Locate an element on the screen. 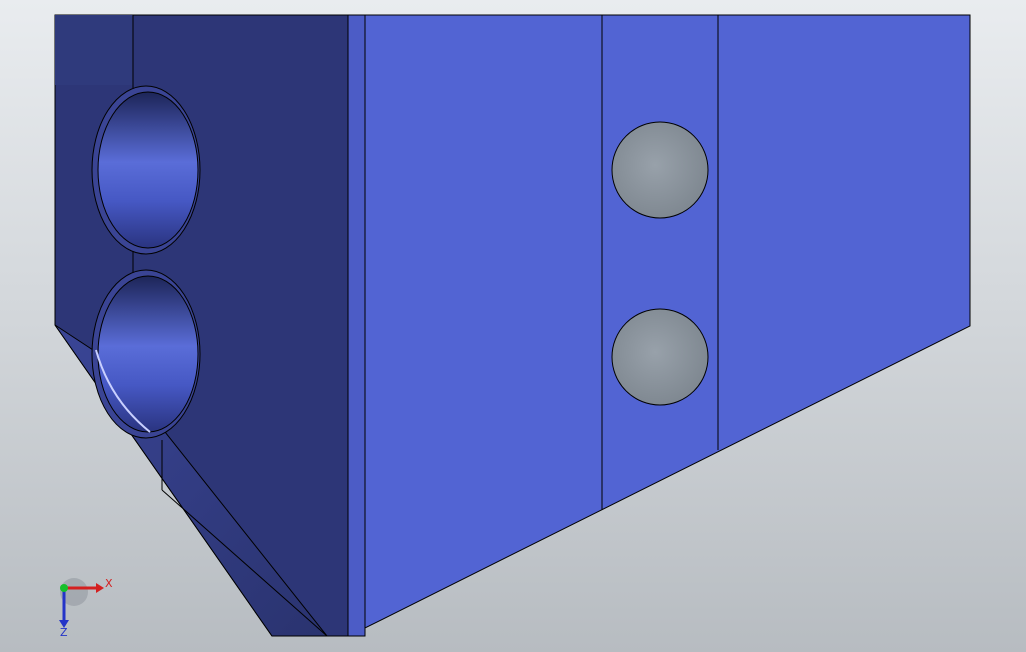  edge-band-face is located at coordinates (356, 325).